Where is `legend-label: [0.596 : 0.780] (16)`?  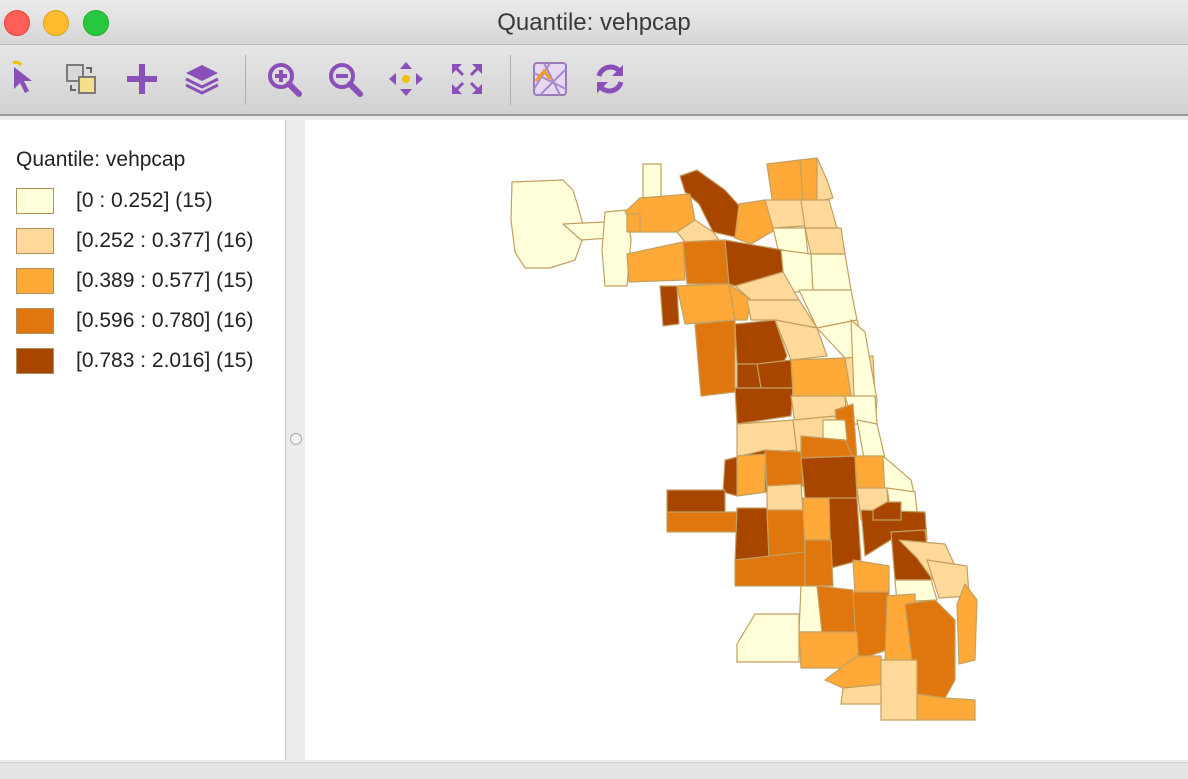
legend-label: [0.596 : 0.780] (16) is located at coordinates (165, 320).